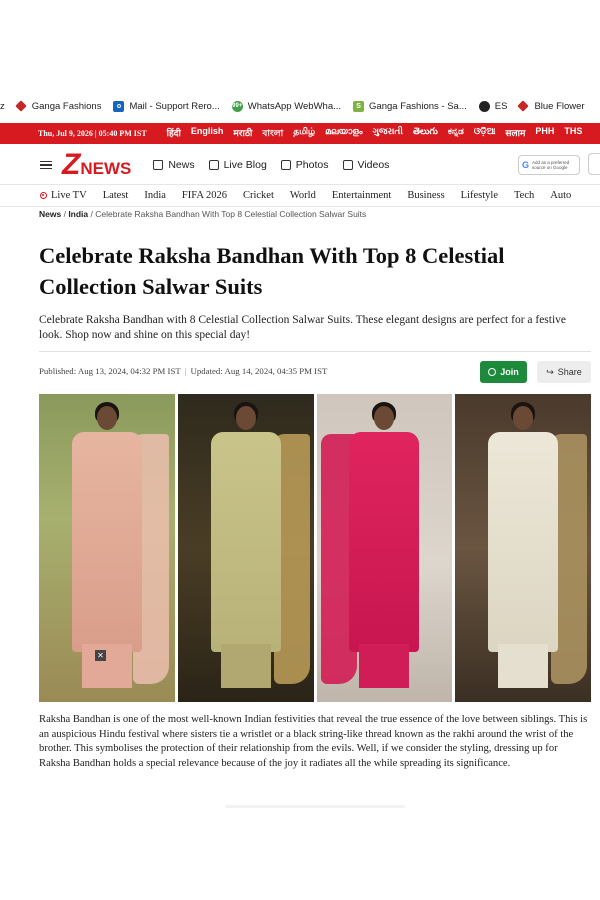 The height and width of the screenshot is (900, 600). Describe the element at coordinates (245, 165) in the screenshot. I see `nav-live-blog-label: Live Blog` at that location.